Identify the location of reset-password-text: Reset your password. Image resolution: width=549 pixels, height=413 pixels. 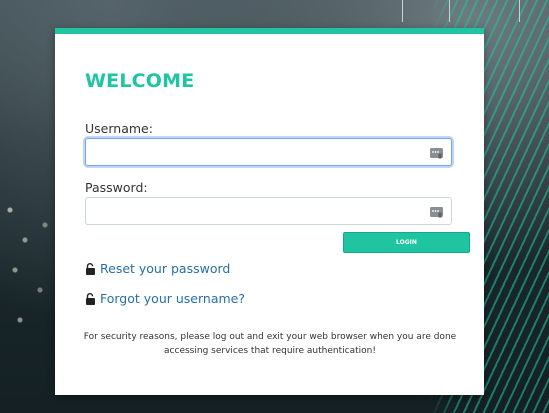
(165, 268).